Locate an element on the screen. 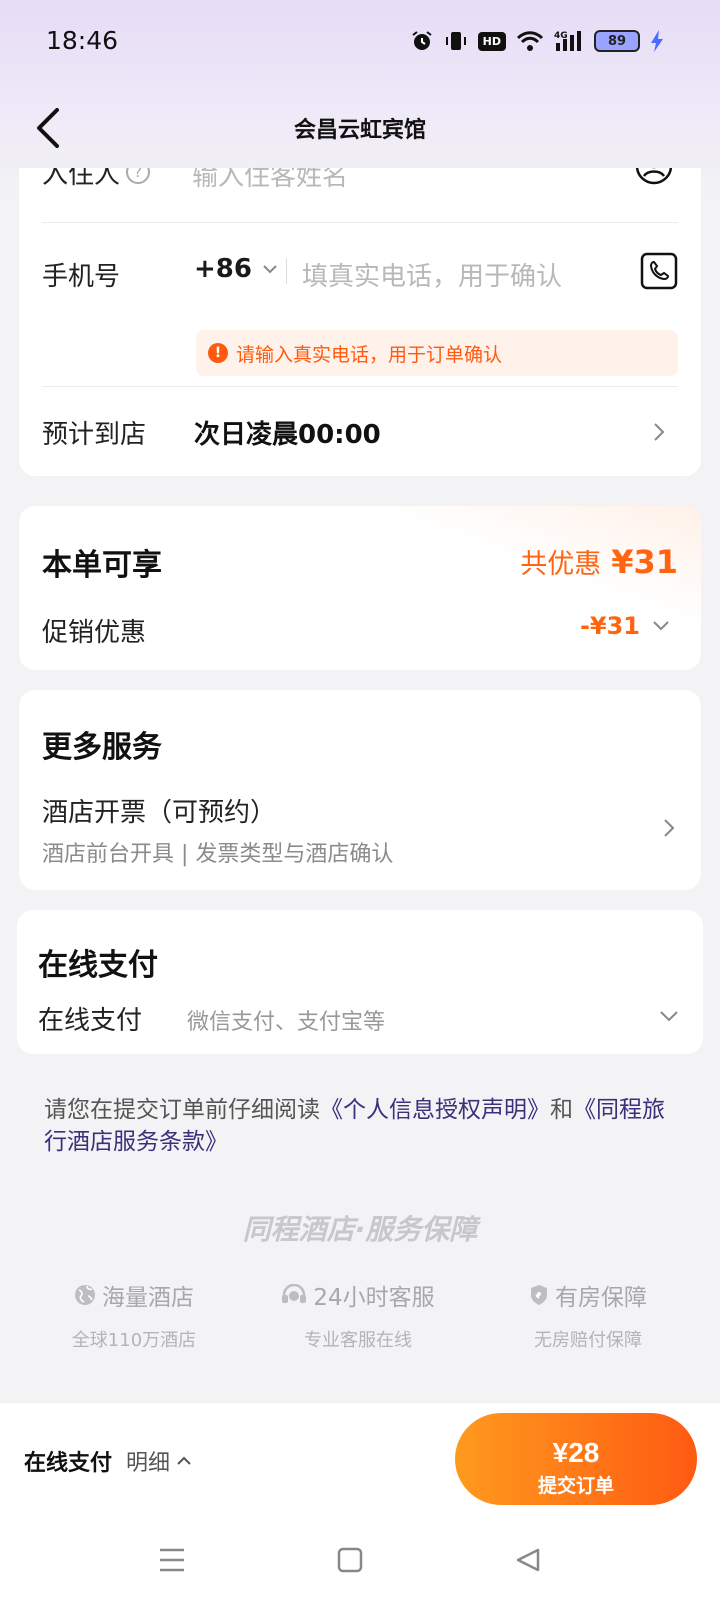 Image resolution: width=720 pixels, height=1604 pixels. submit-label: 提交订单 is located at coordinates (575, 1486).